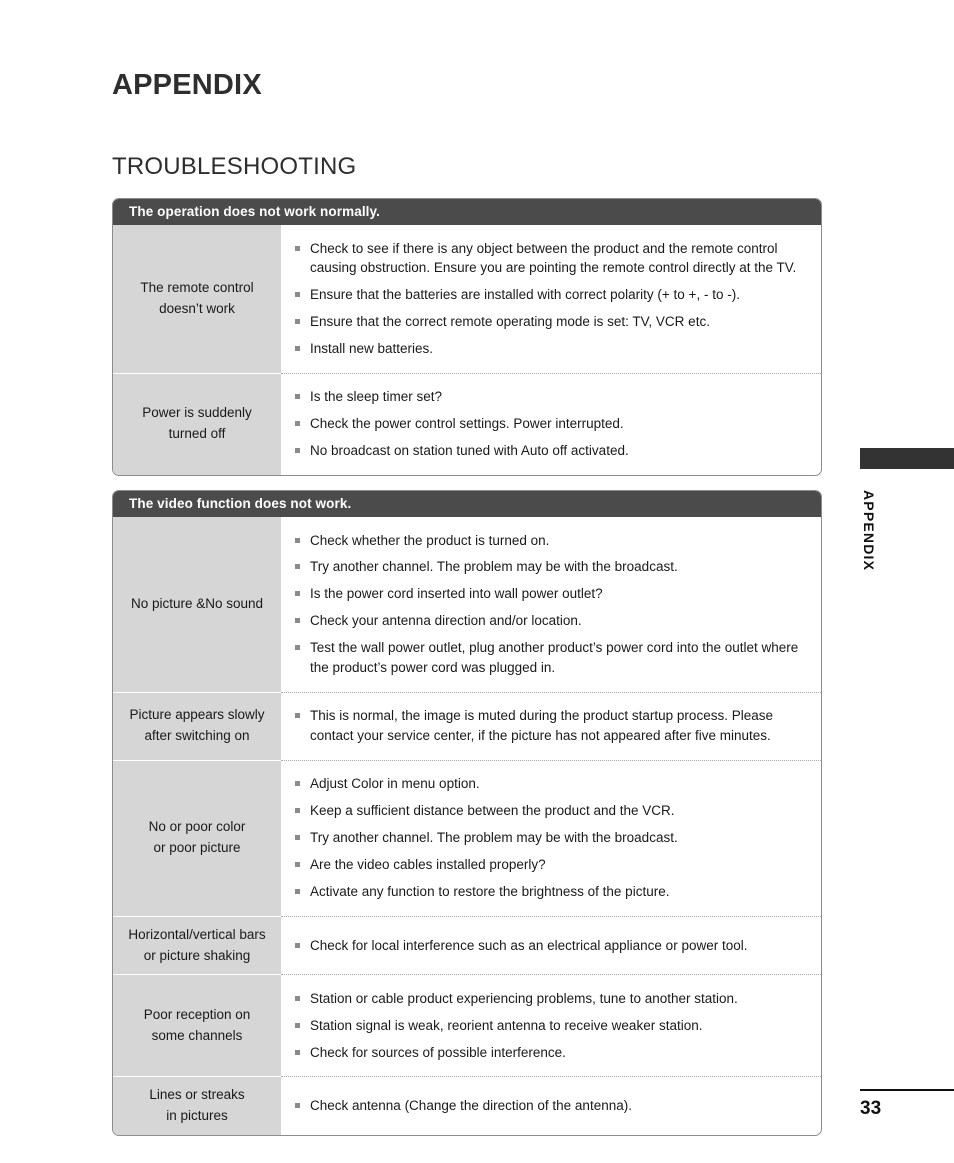 The width and height of the screenshot is (954, 1163). What do you see at coordinates (552, 541) in the screenshot?
I see `bullet-item: Check whether the product is turned on.` at bounding box center [552, 541].